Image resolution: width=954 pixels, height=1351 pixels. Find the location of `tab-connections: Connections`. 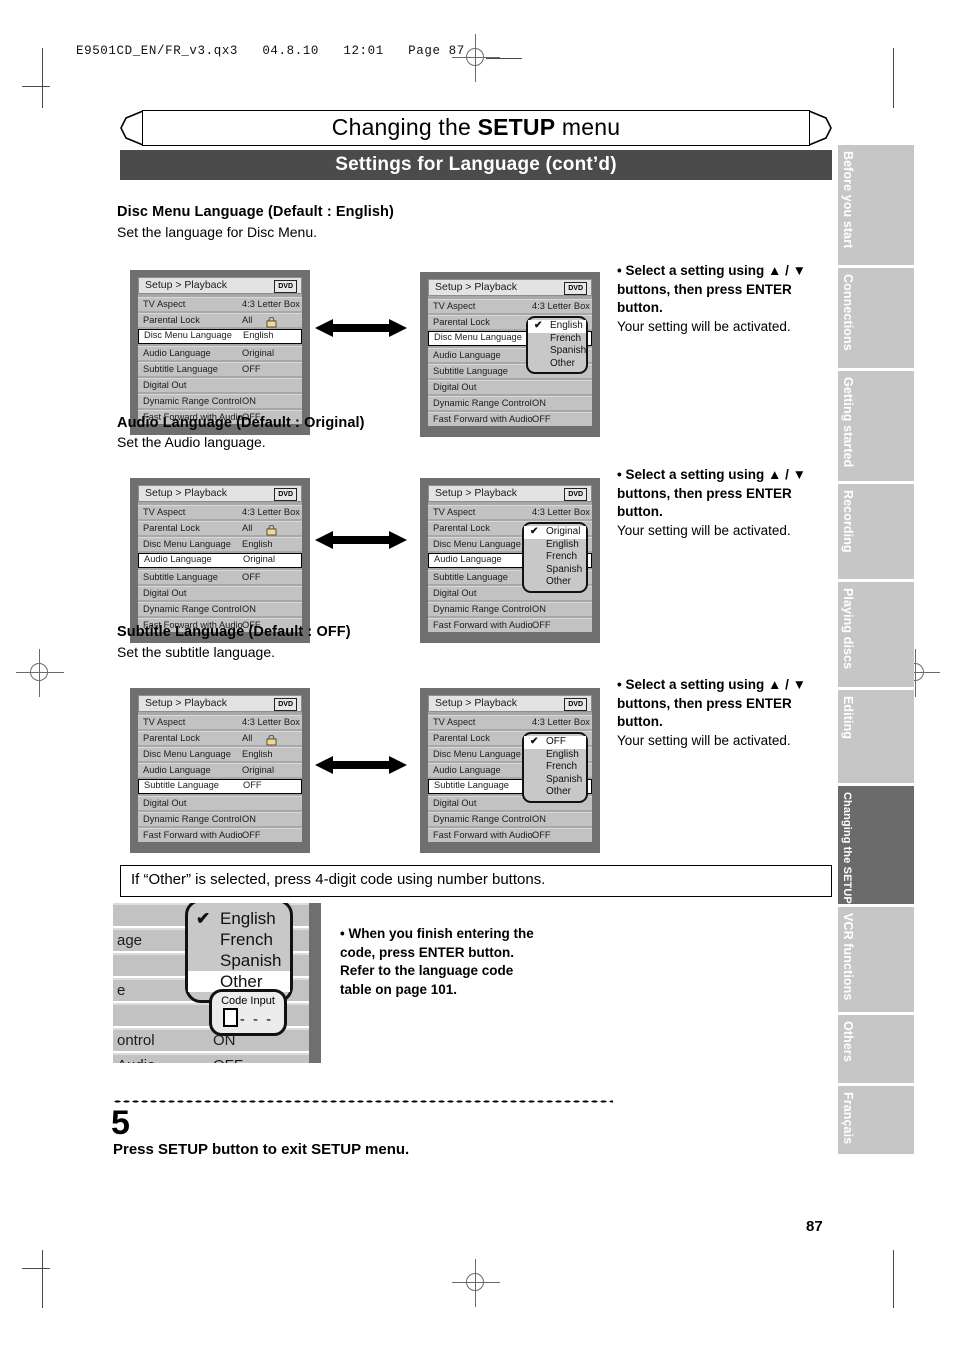

tab-connections: Connections is located at coordinates (876, 318).